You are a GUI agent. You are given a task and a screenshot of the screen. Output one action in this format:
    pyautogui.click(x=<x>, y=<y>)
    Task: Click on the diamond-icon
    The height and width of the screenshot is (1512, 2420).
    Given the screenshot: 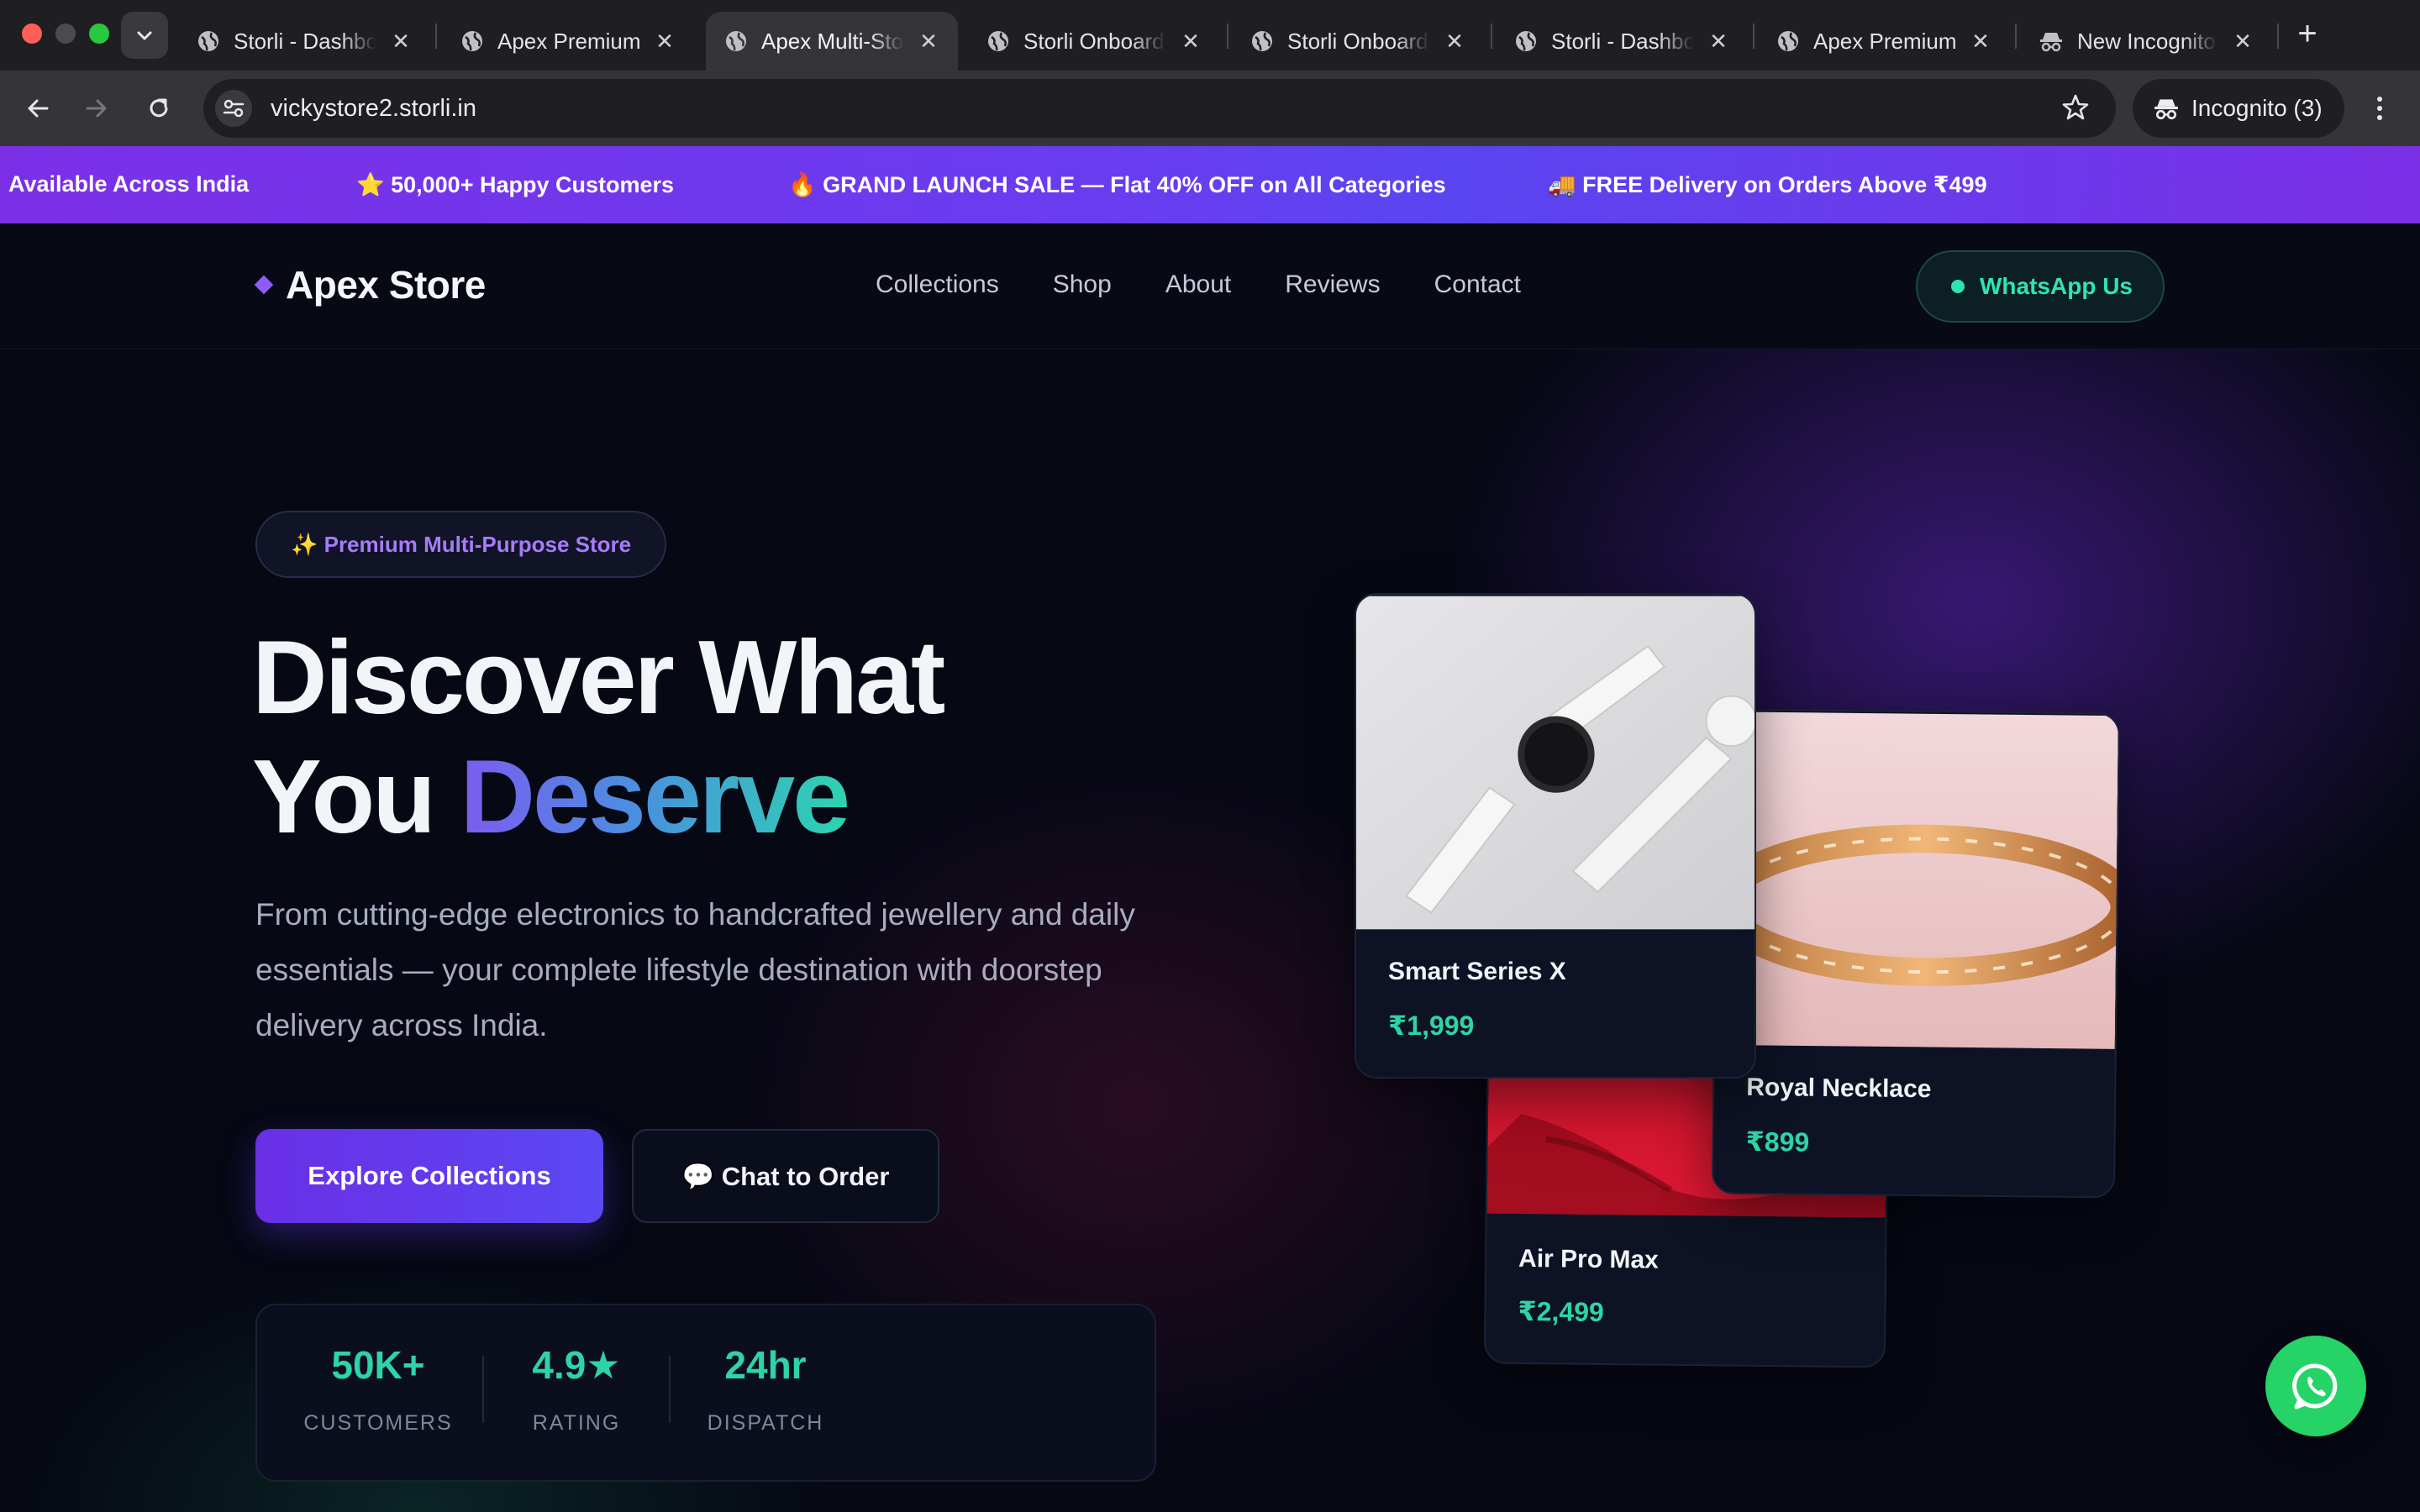 What is the action you would take?
    pyautogui.click(x=264, y=285)
    